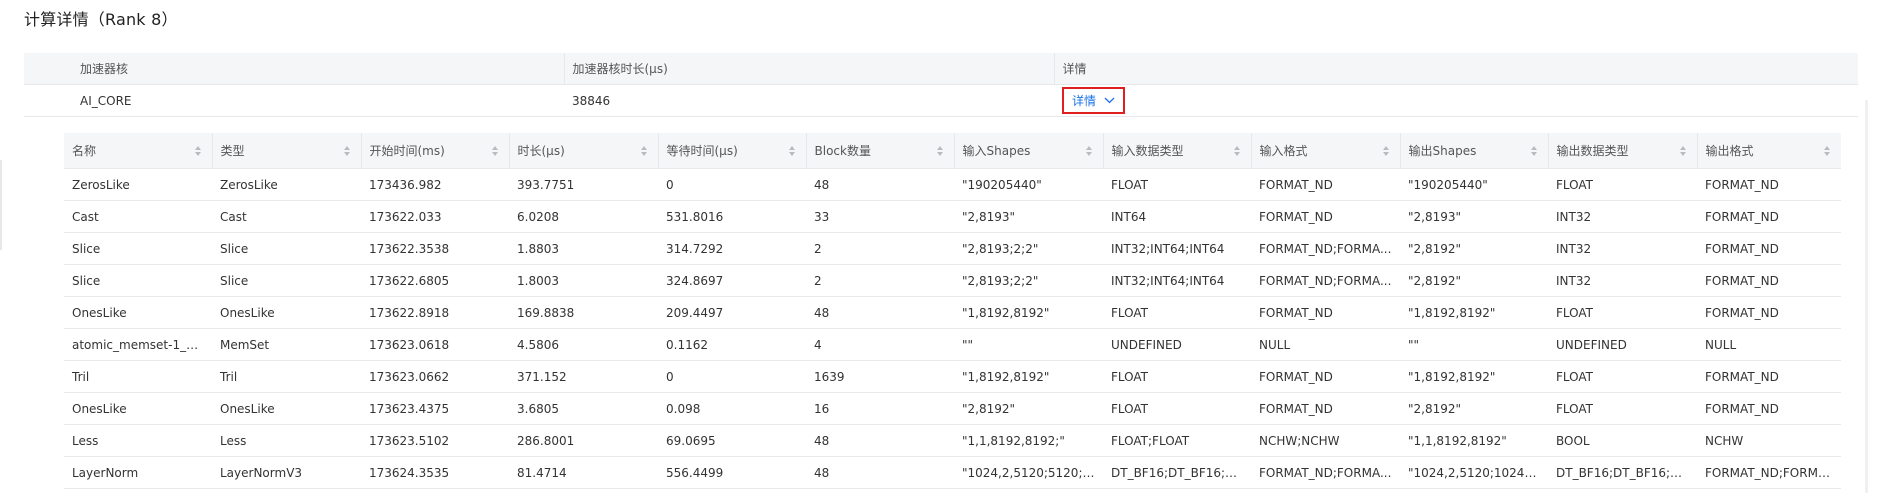 This screenshot has width=1884, height=493. Describe the element at coordinates (1028, 408) in the screenshot. I see `cell-input-shapes: "2,8192"` at that location.